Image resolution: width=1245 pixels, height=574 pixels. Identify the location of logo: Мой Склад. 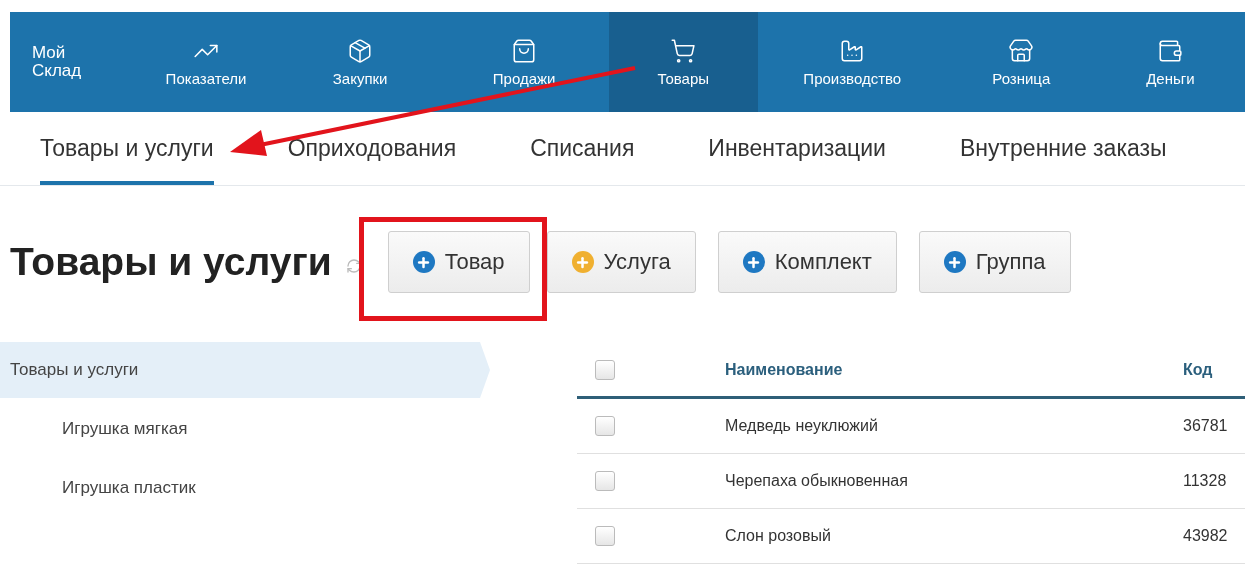
(71, 62).